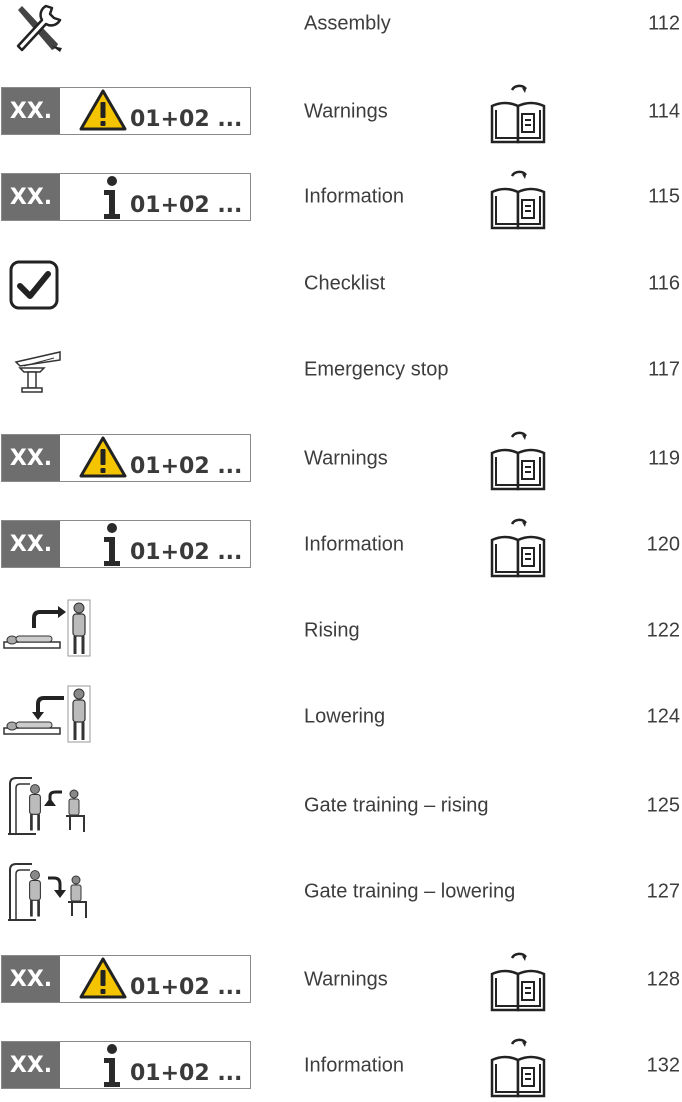 This screenshot has width=682, height=1102. I want to click on toc-page-number: 122, so click(663, 630).